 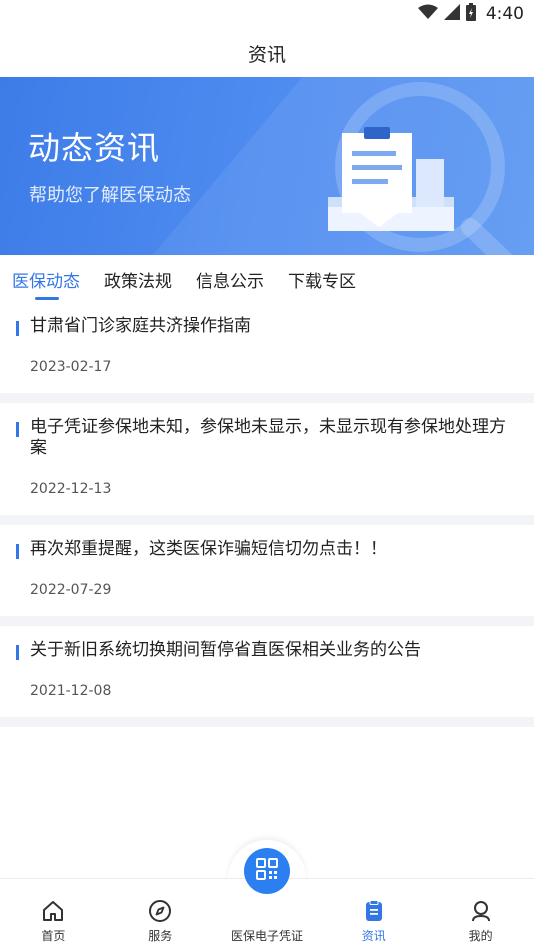 I want to click on battery-icon, so click(x=470, y=14).